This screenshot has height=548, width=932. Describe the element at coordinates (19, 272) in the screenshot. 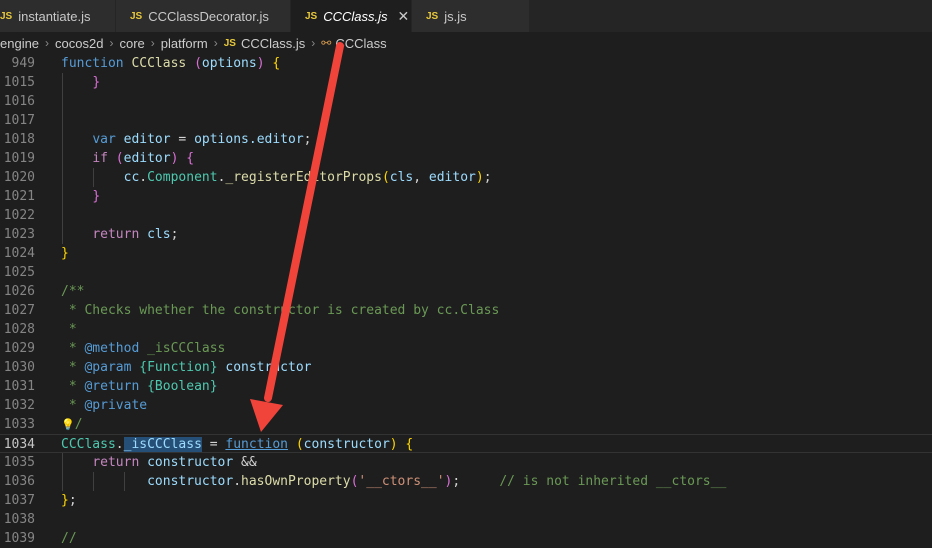

I see `line-number: 1025` at that location.